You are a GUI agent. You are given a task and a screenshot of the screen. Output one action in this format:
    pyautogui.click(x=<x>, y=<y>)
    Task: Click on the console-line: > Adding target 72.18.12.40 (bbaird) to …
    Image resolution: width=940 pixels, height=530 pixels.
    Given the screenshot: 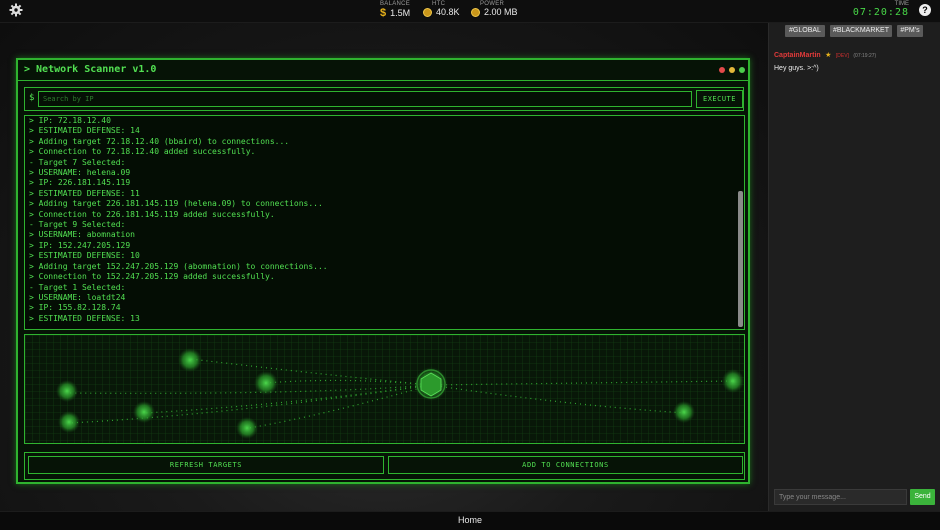 What is the action you would take?
    pyautogui.click(x=159, y=141)
    